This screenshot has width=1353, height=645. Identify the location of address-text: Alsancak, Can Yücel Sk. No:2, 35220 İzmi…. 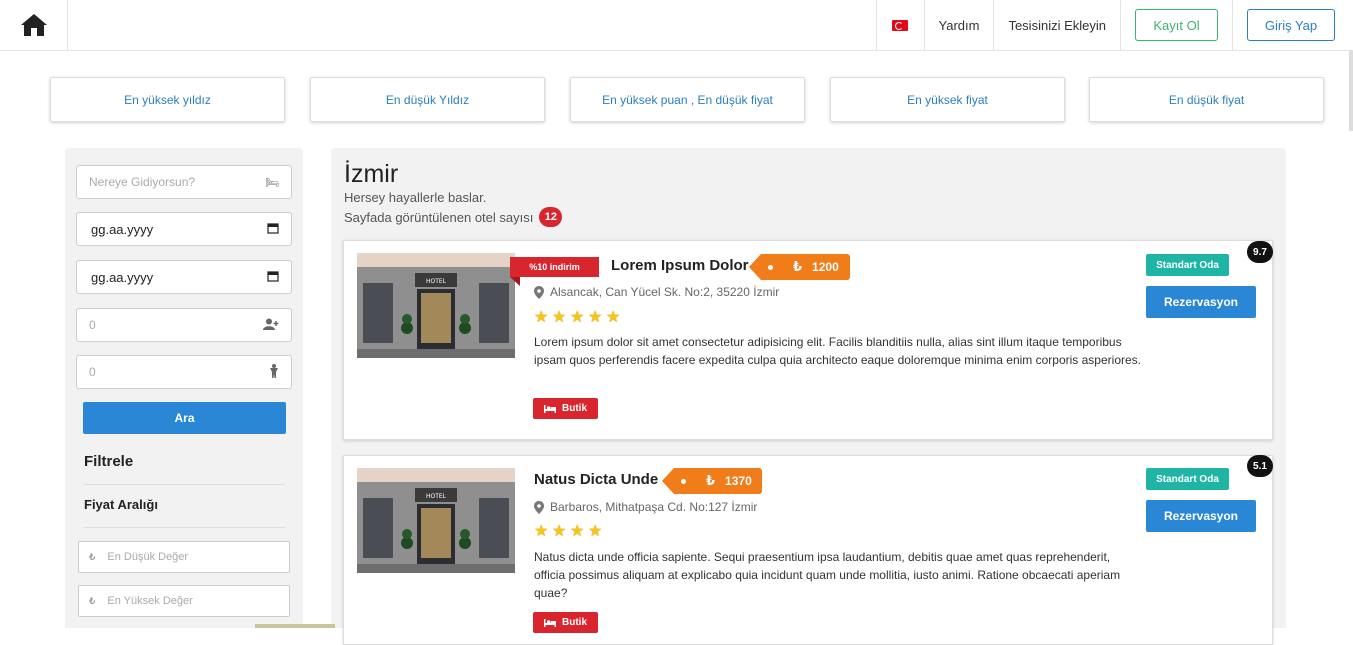
(665, 292).